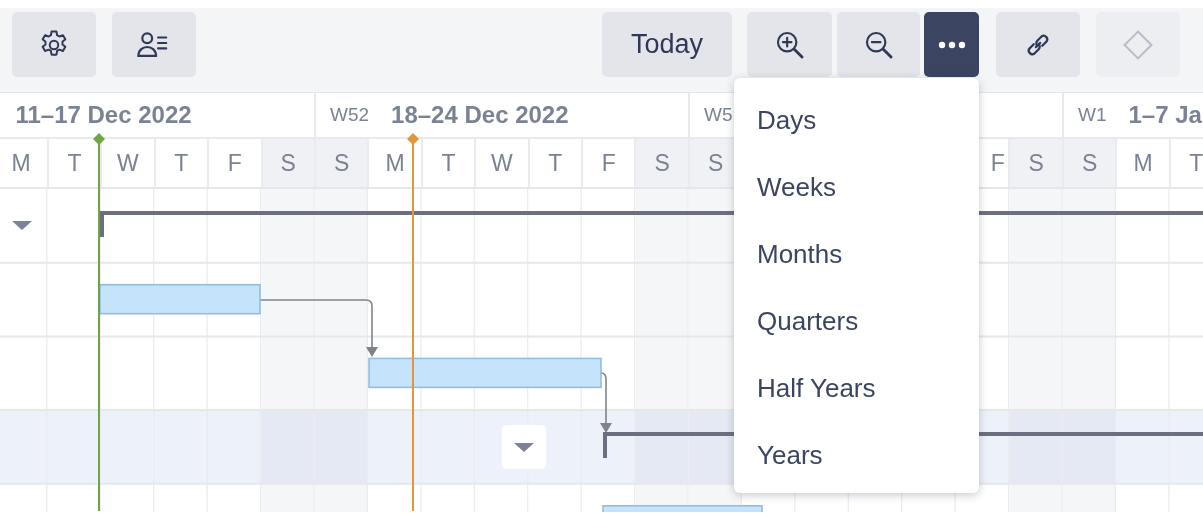 This screenshot has height=513, width=1203. I want to click on more-button, so click(951, 44).